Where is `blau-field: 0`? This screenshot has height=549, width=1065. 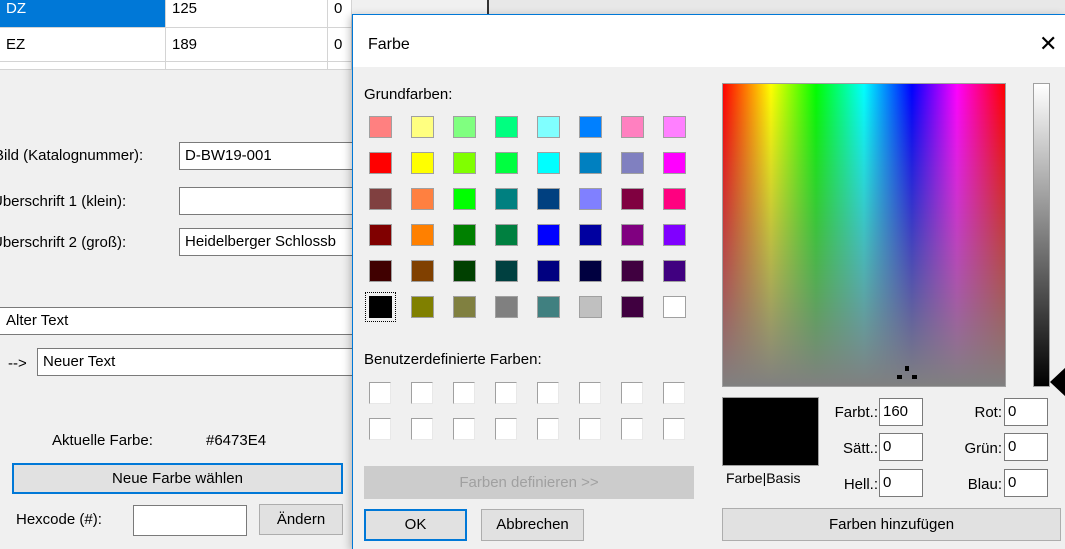
blau-field: 0 is located at coordinates (1026, 483).